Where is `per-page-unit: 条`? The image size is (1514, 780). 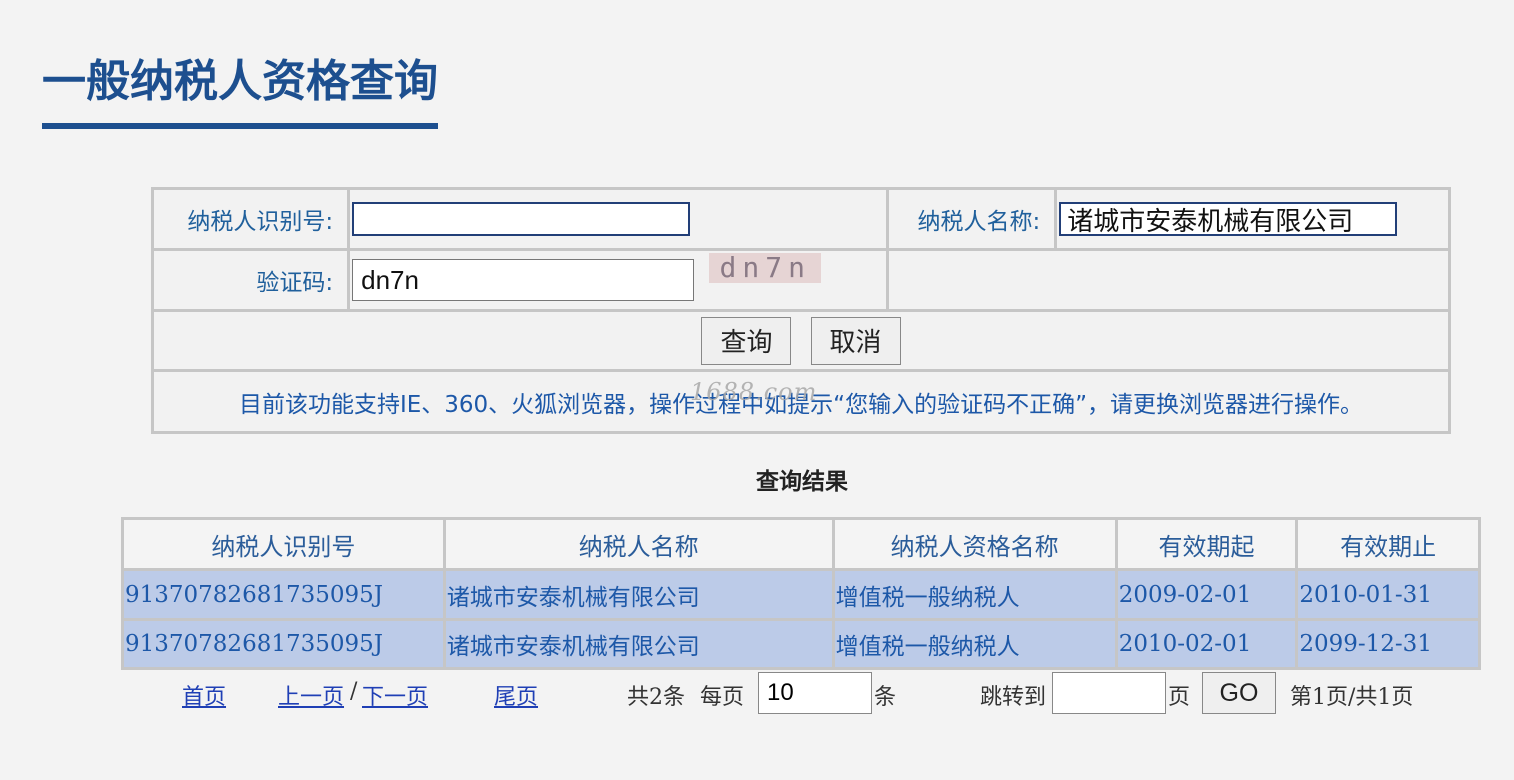
per-page-unit: 条 is located at coordinates (885, 697).